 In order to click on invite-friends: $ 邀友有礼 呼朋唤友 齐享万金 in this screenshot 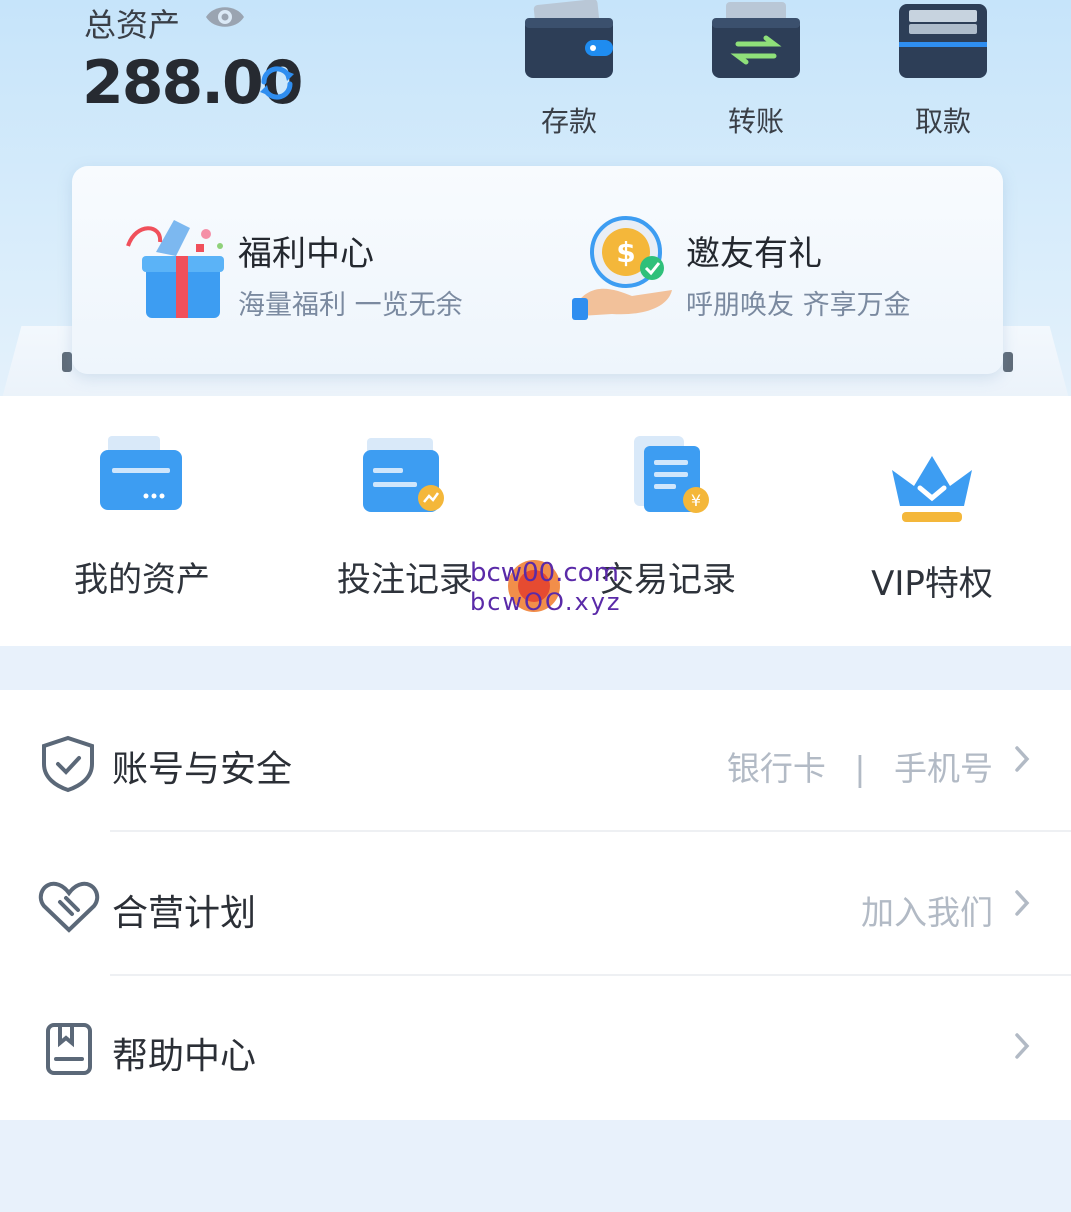, I will do `click(741, 270)`.